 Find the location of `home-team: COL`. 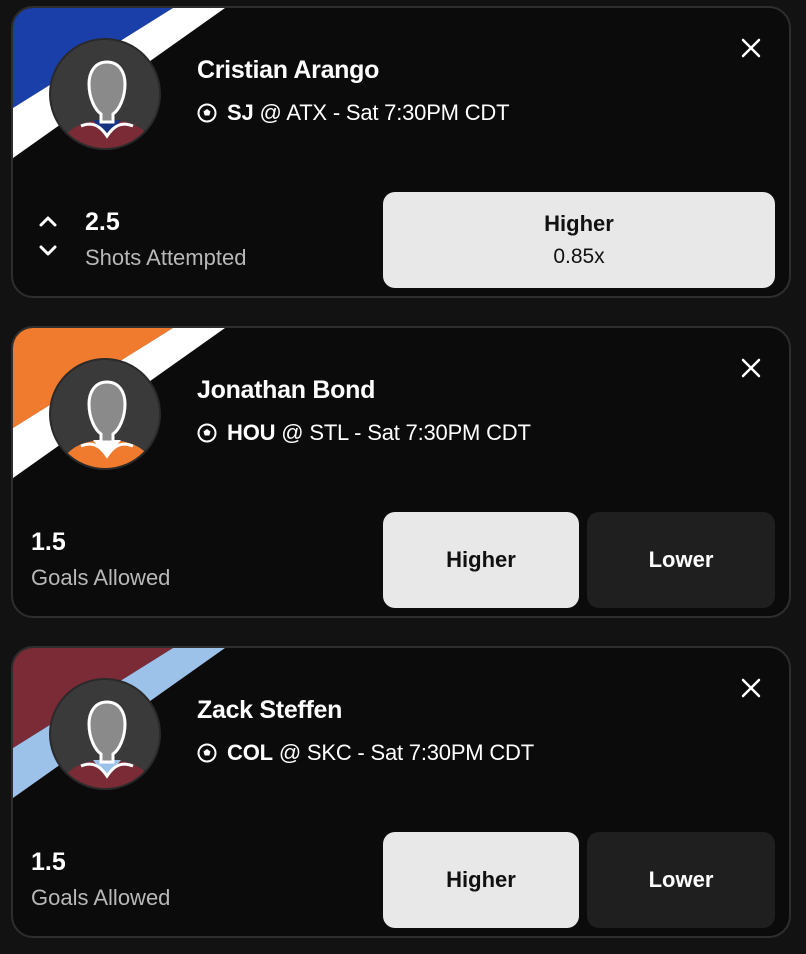

home-team: COL is located at coordinates (250, 752).